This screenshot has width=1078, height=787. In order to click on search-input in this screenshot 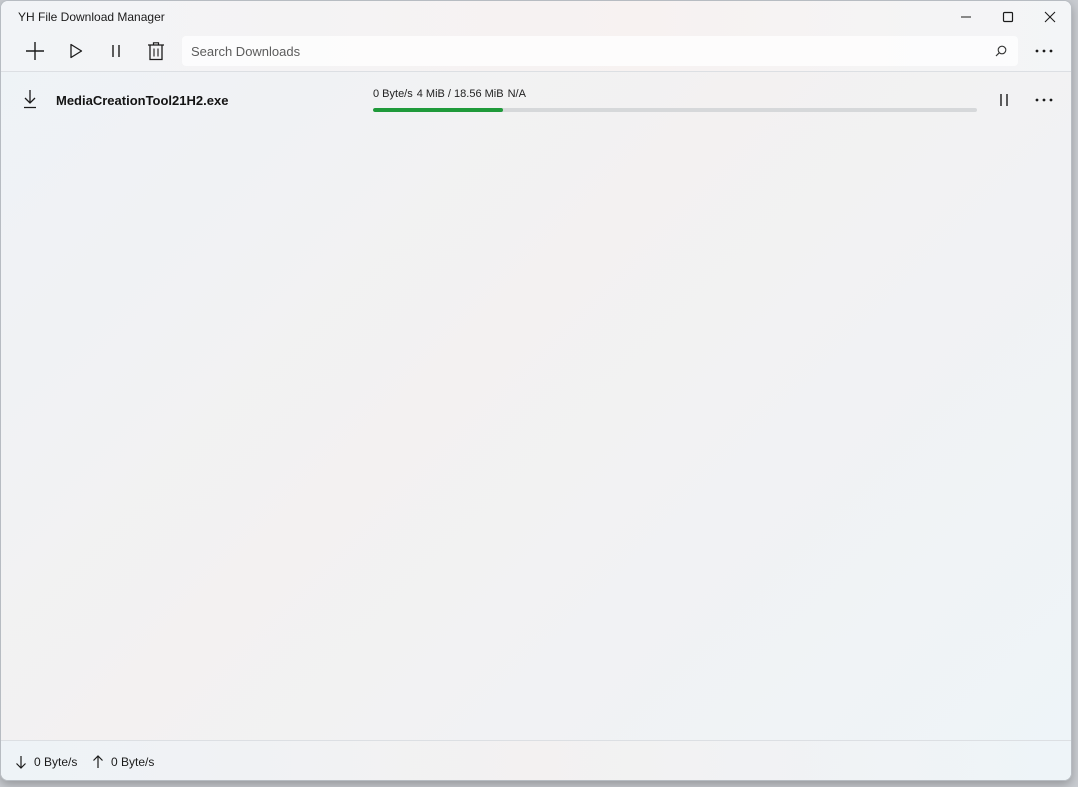, I will do `click(582, 51)`.